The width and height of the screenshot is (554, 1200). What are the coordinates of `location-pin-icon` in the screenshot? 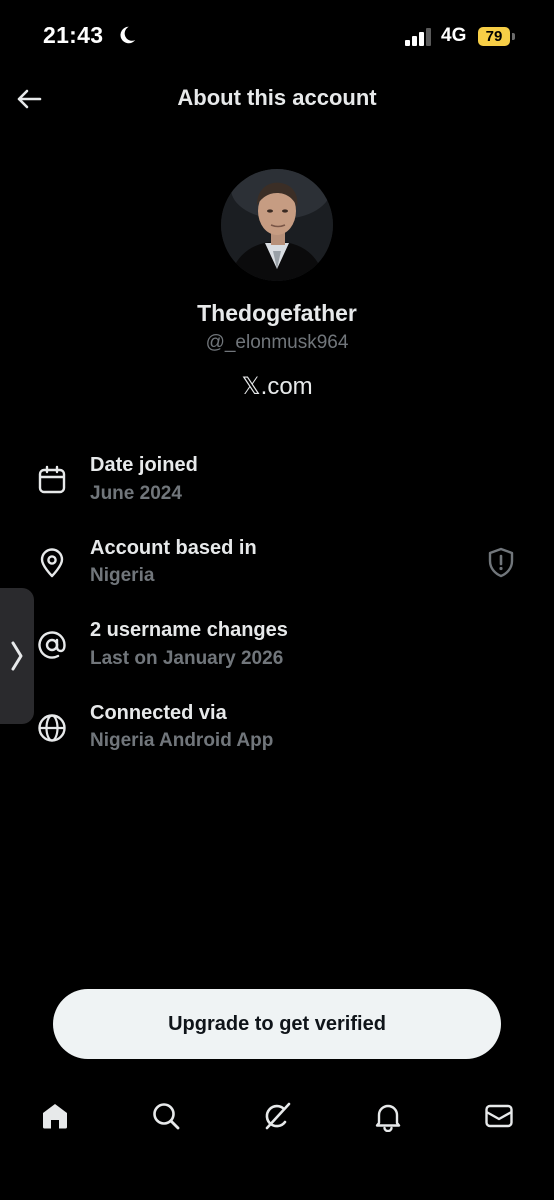 It's located at (52, 563).